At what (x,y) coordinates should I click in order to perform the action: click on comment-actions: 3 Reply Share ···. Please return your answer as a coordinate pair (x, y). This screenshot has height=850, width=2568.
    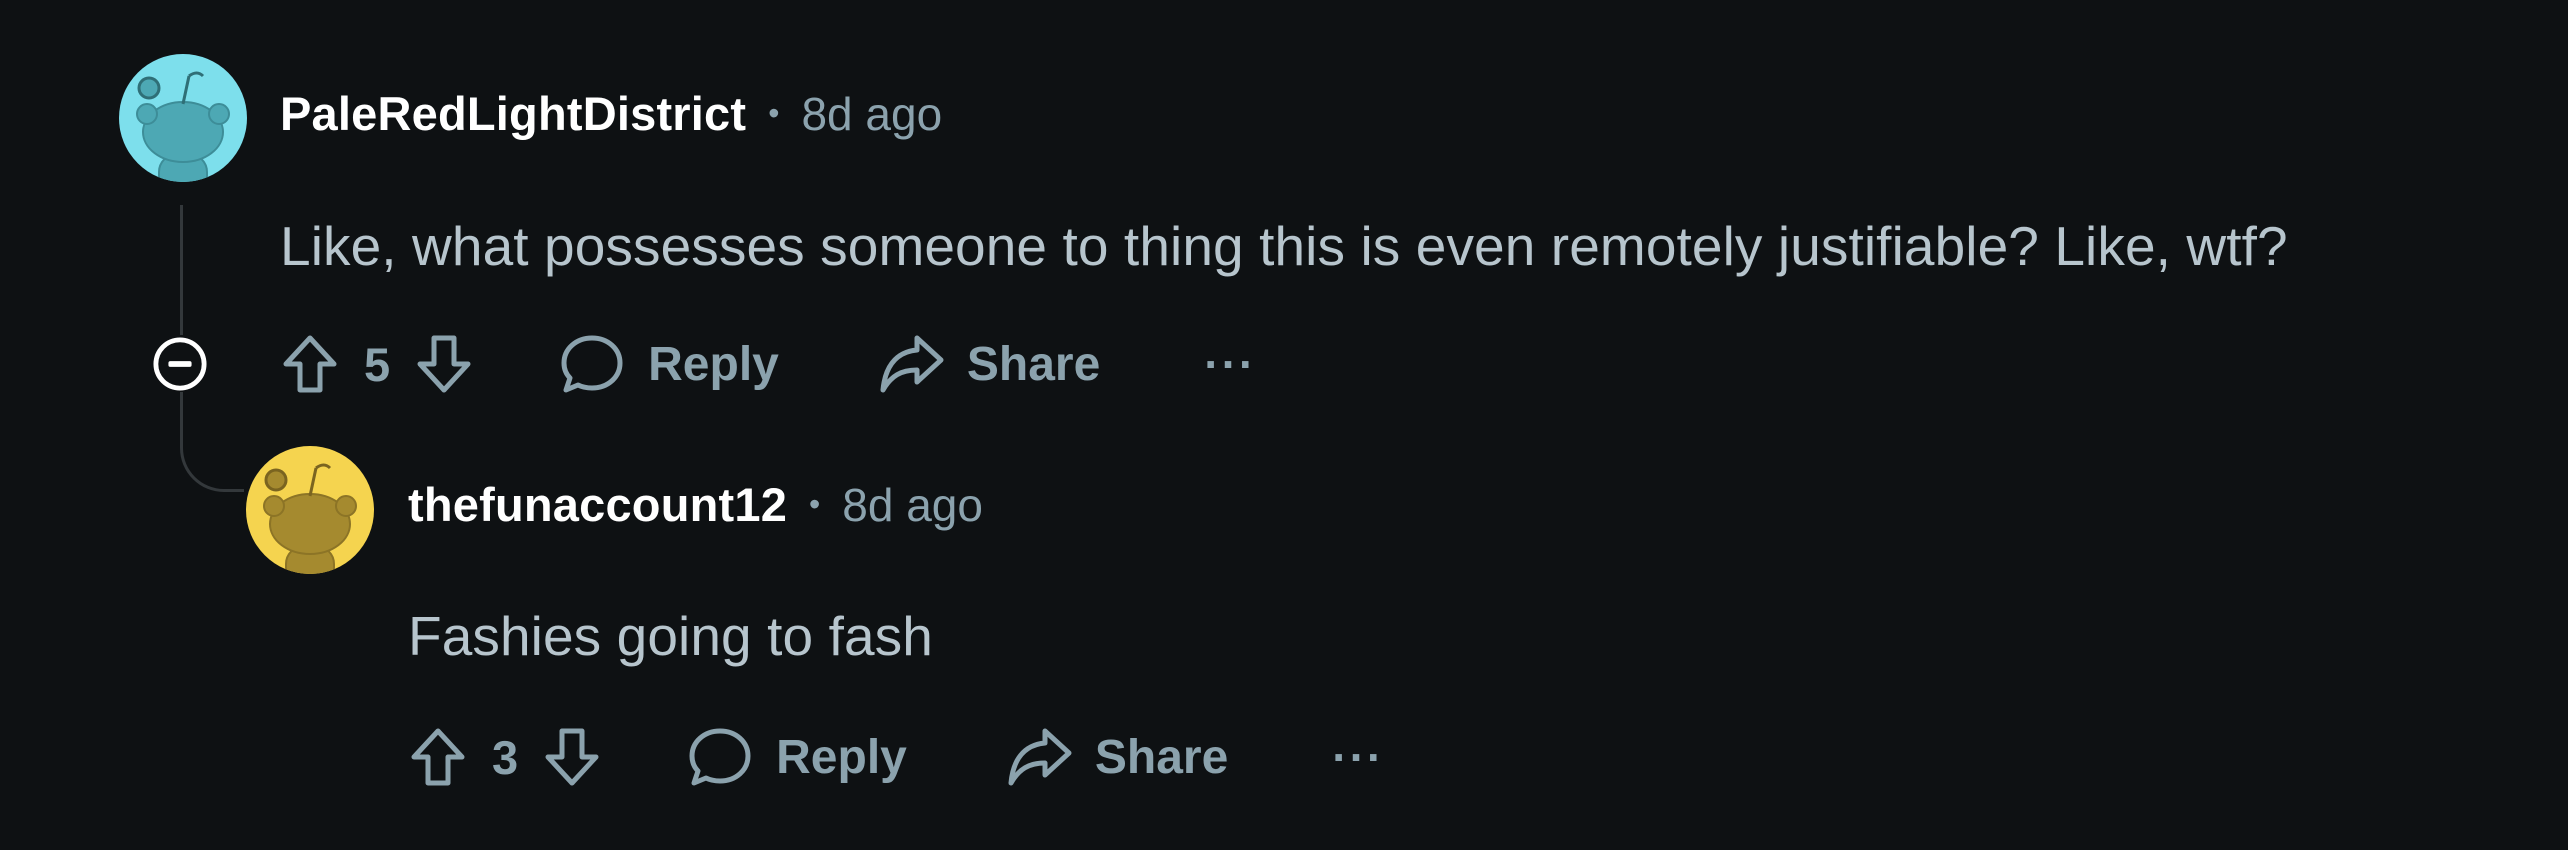
    Looking at the image, I should click on (895, 757).